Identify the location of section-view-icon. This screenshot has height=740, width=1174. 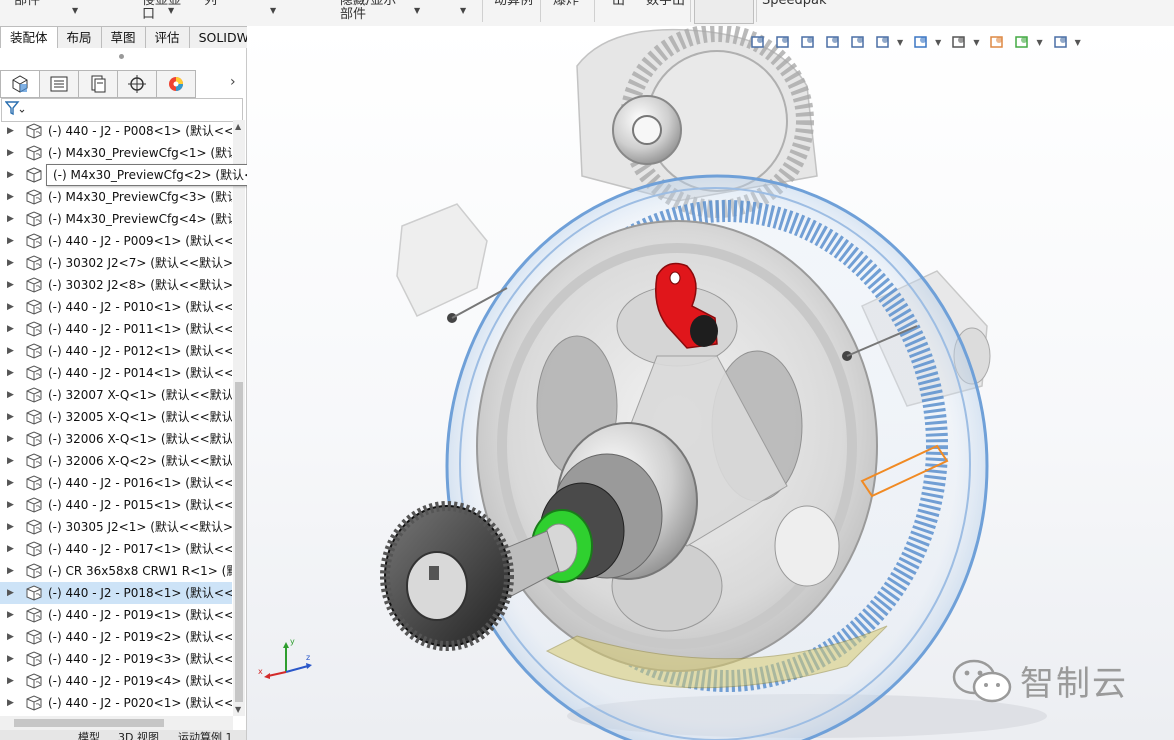
(833, 42).